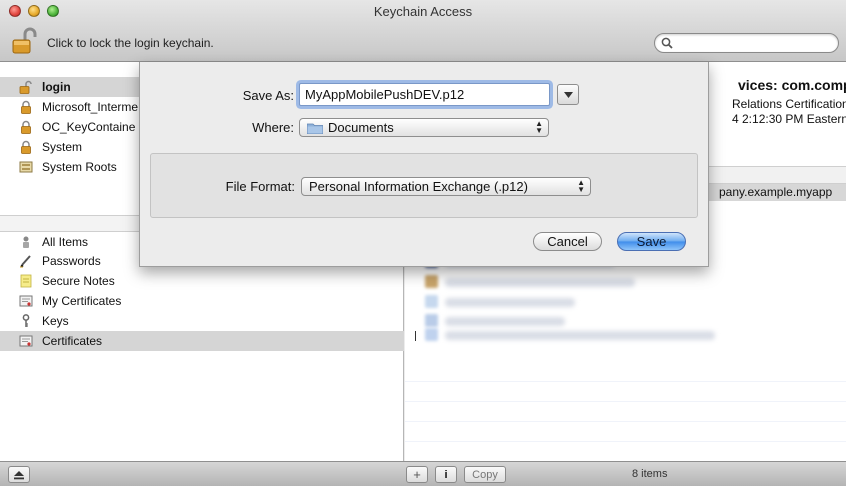  What do you see at coordinates (82, 301) in the screenshot?
I see `sidebar-item-label: My Certificates` at bounding box center [82, 301].